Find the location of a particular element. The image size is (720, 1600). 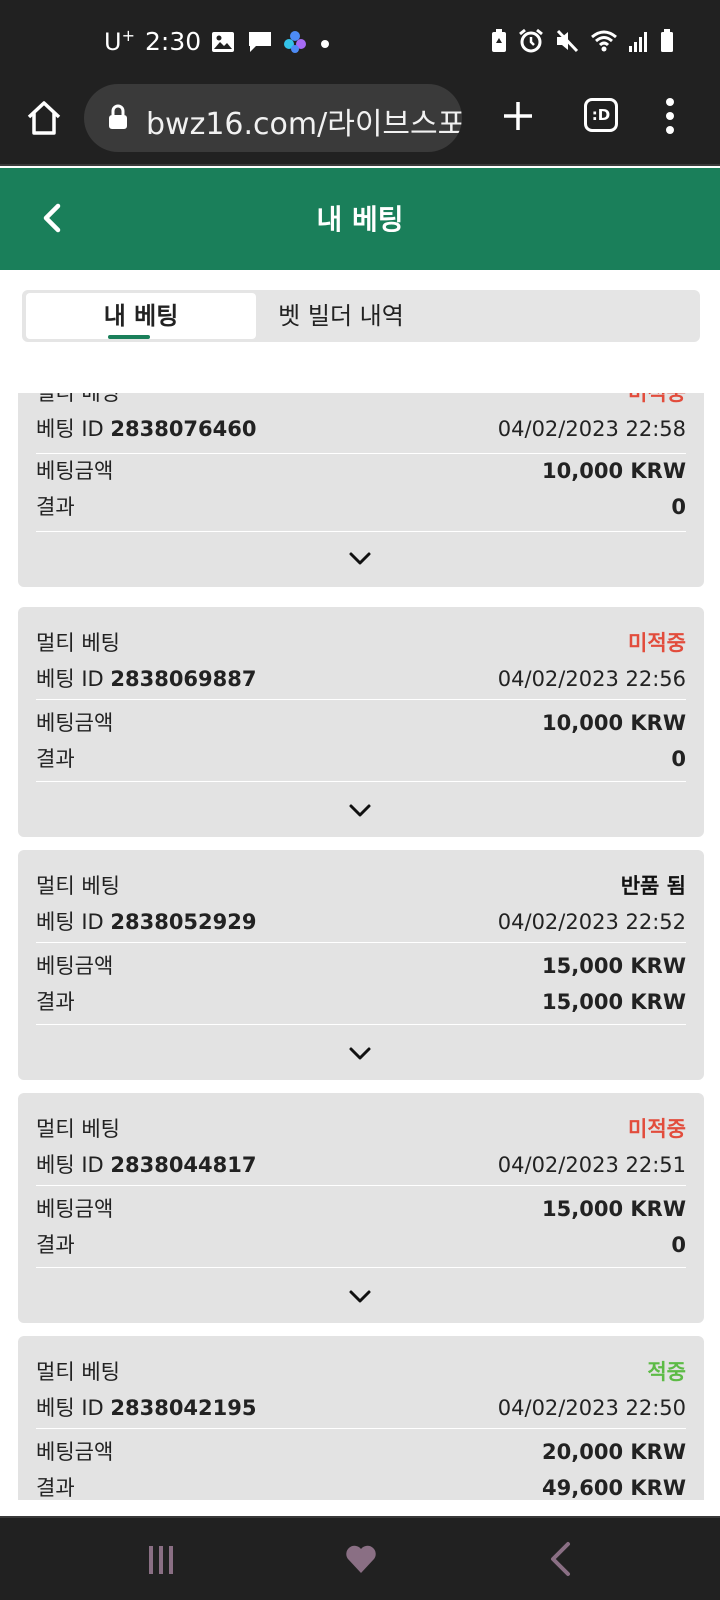

heart-icon is located at coordinates (361, 1559).